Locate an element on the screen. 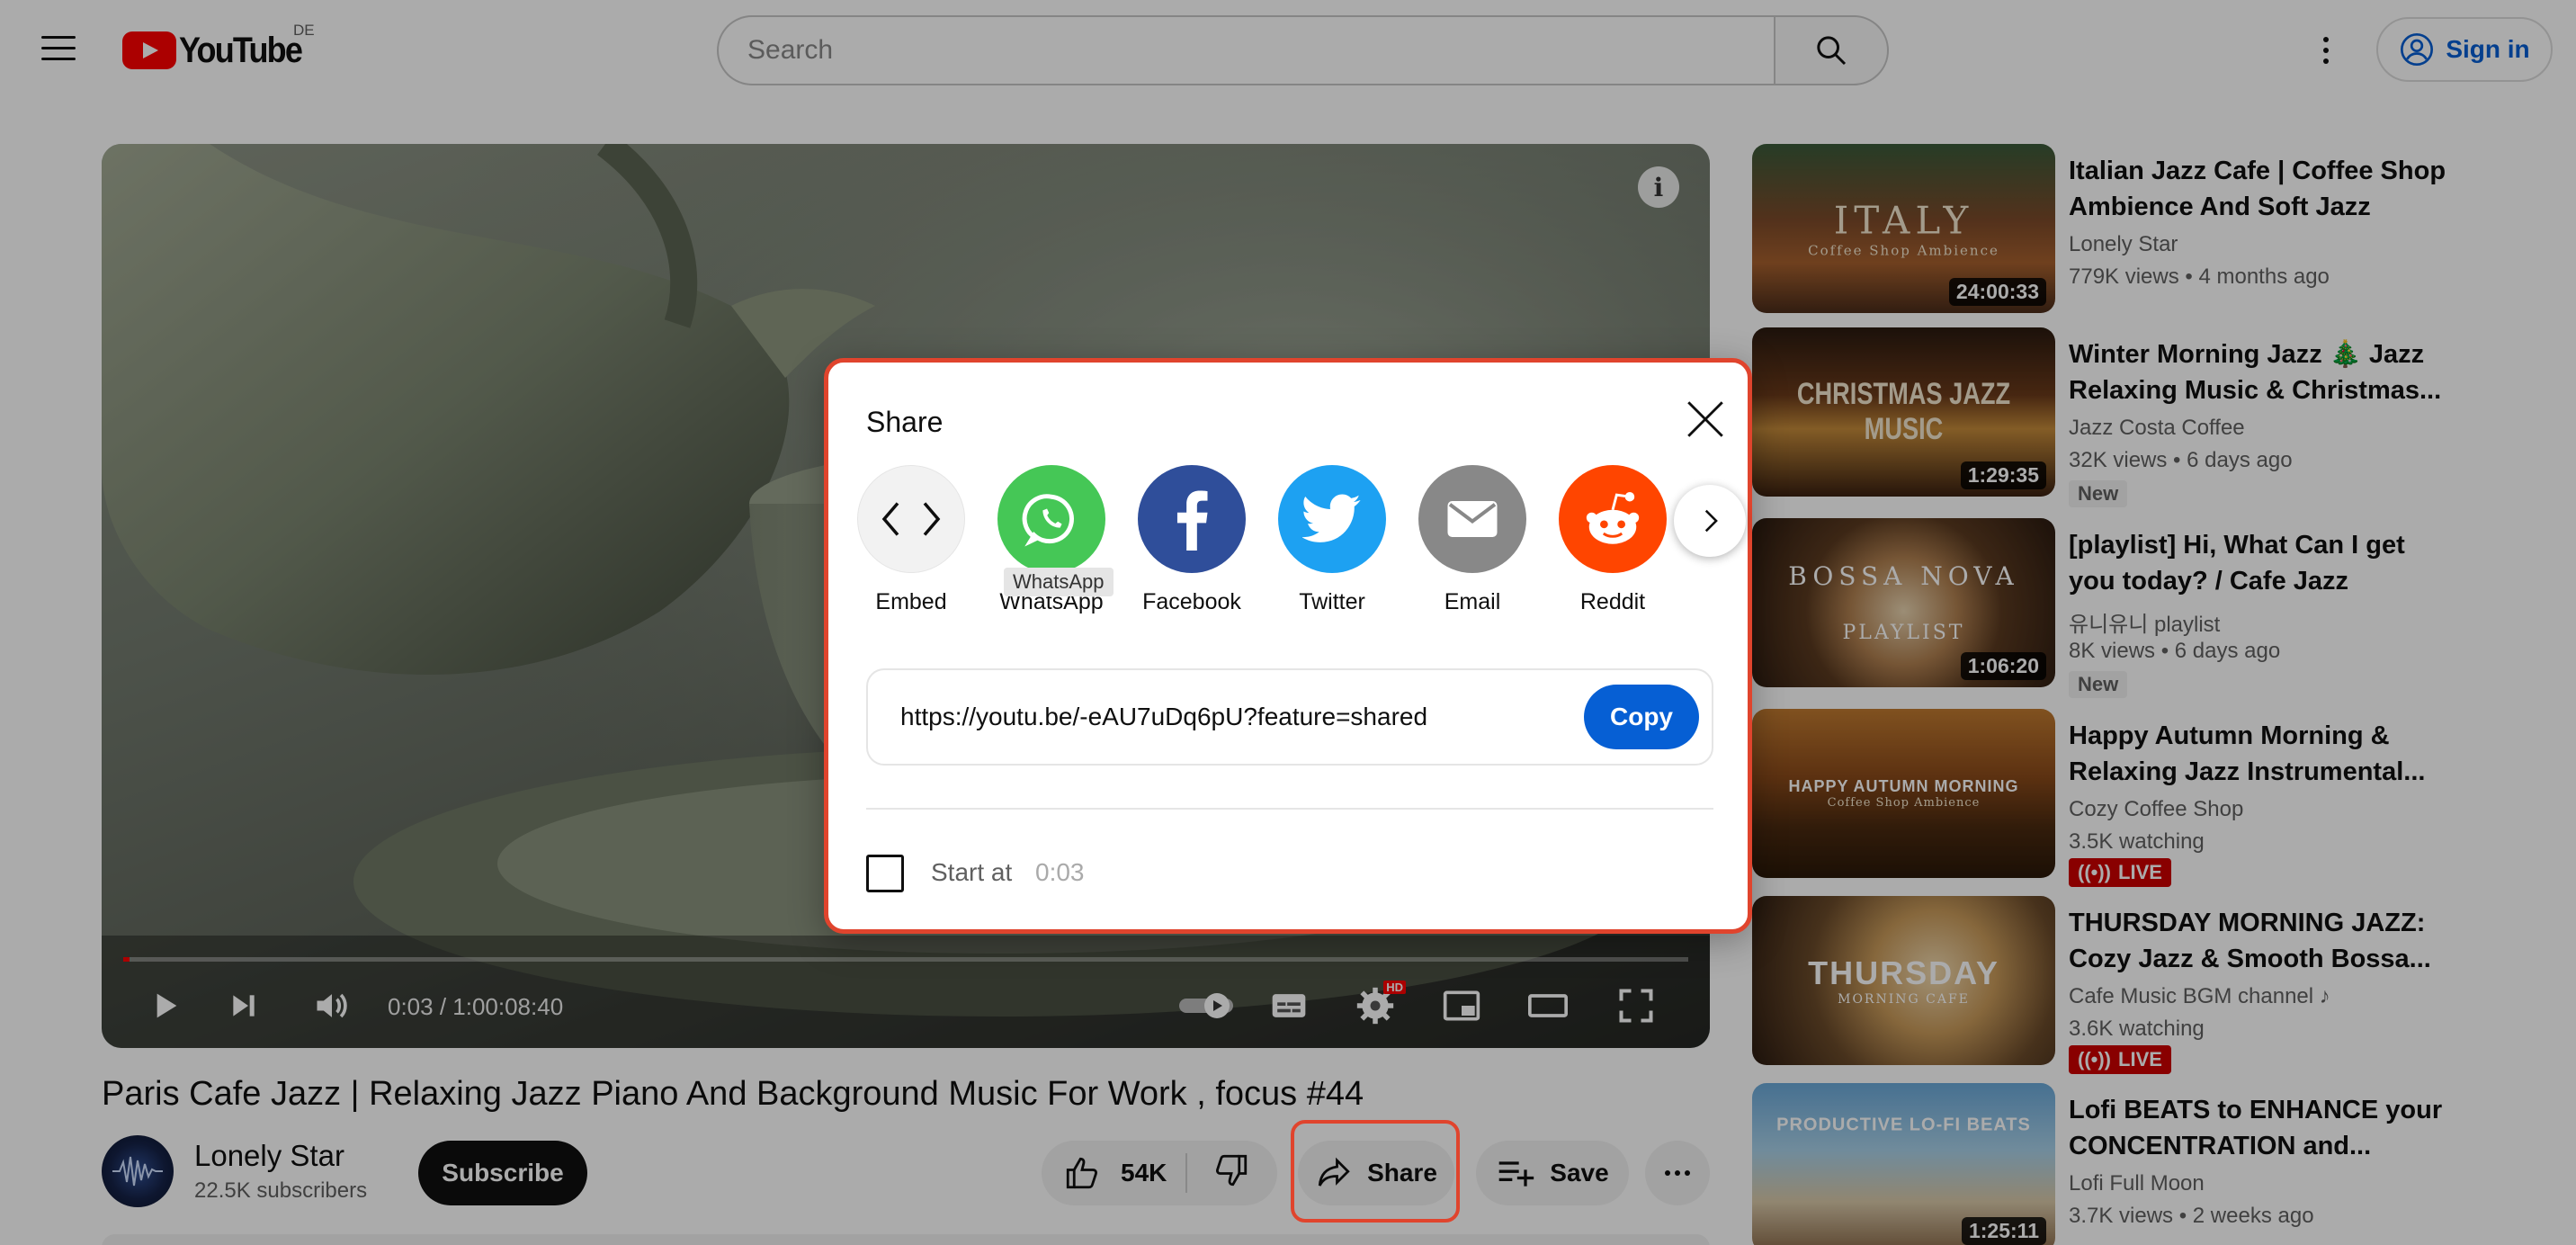  scroll-right-button is located at coordinates (1710, 521).